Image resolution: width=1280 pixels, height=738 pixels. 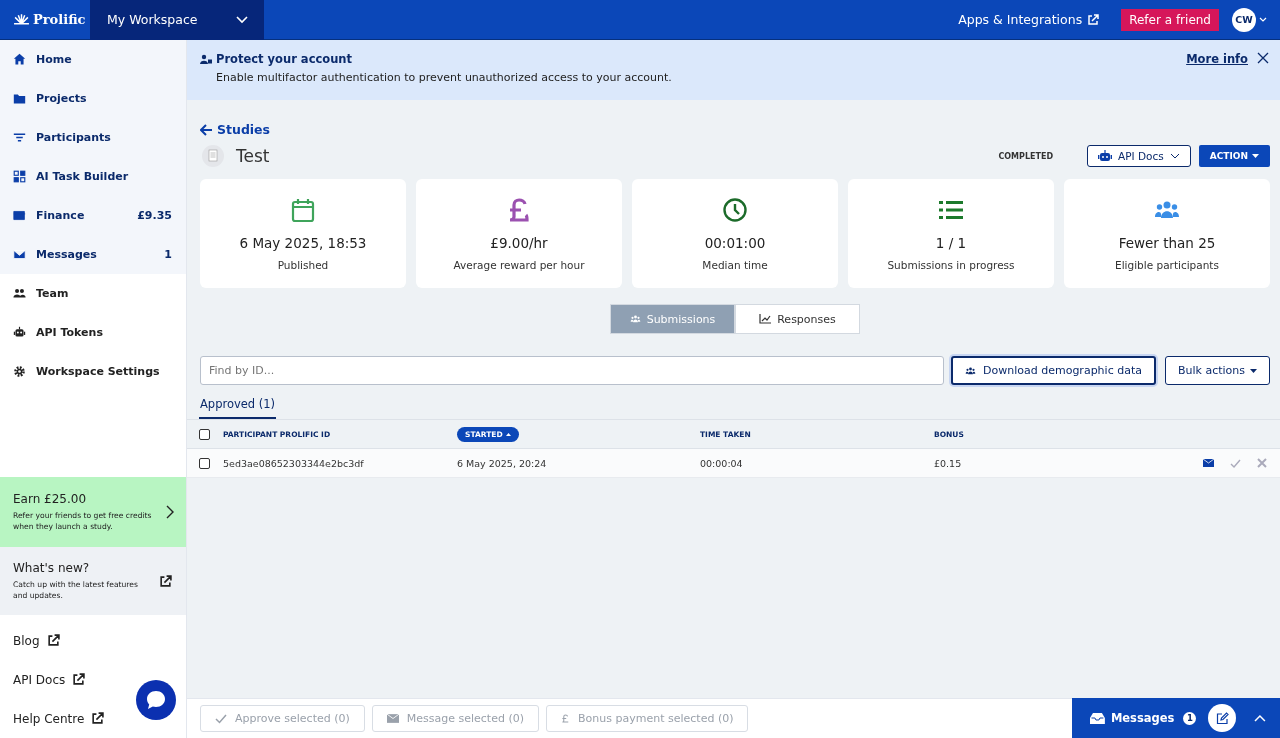 What do you see at coordinates (519, 243) in the screenshot?
I see `stat-value: £9.00/hr` at bounding box center [519, 243].